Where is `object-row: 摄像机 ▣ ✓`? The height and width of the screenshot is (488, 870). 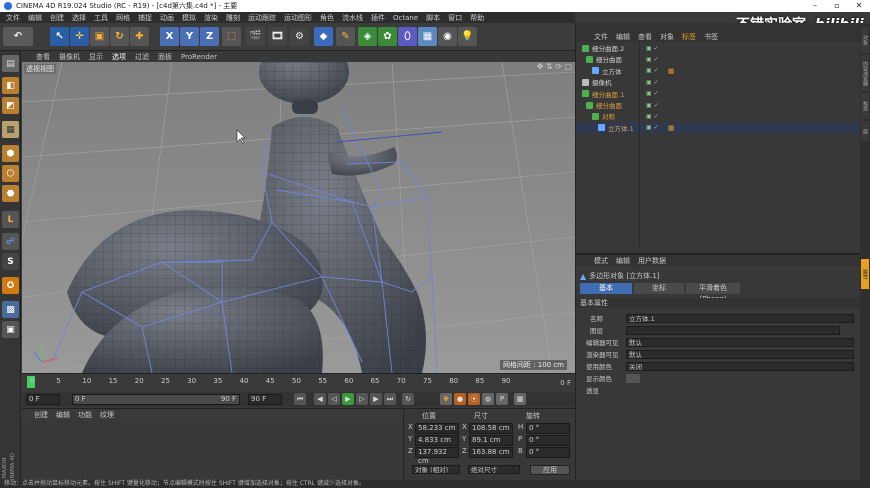 object-row: 摄像机 ▣ ✓ is located at coordinates (718, 82).